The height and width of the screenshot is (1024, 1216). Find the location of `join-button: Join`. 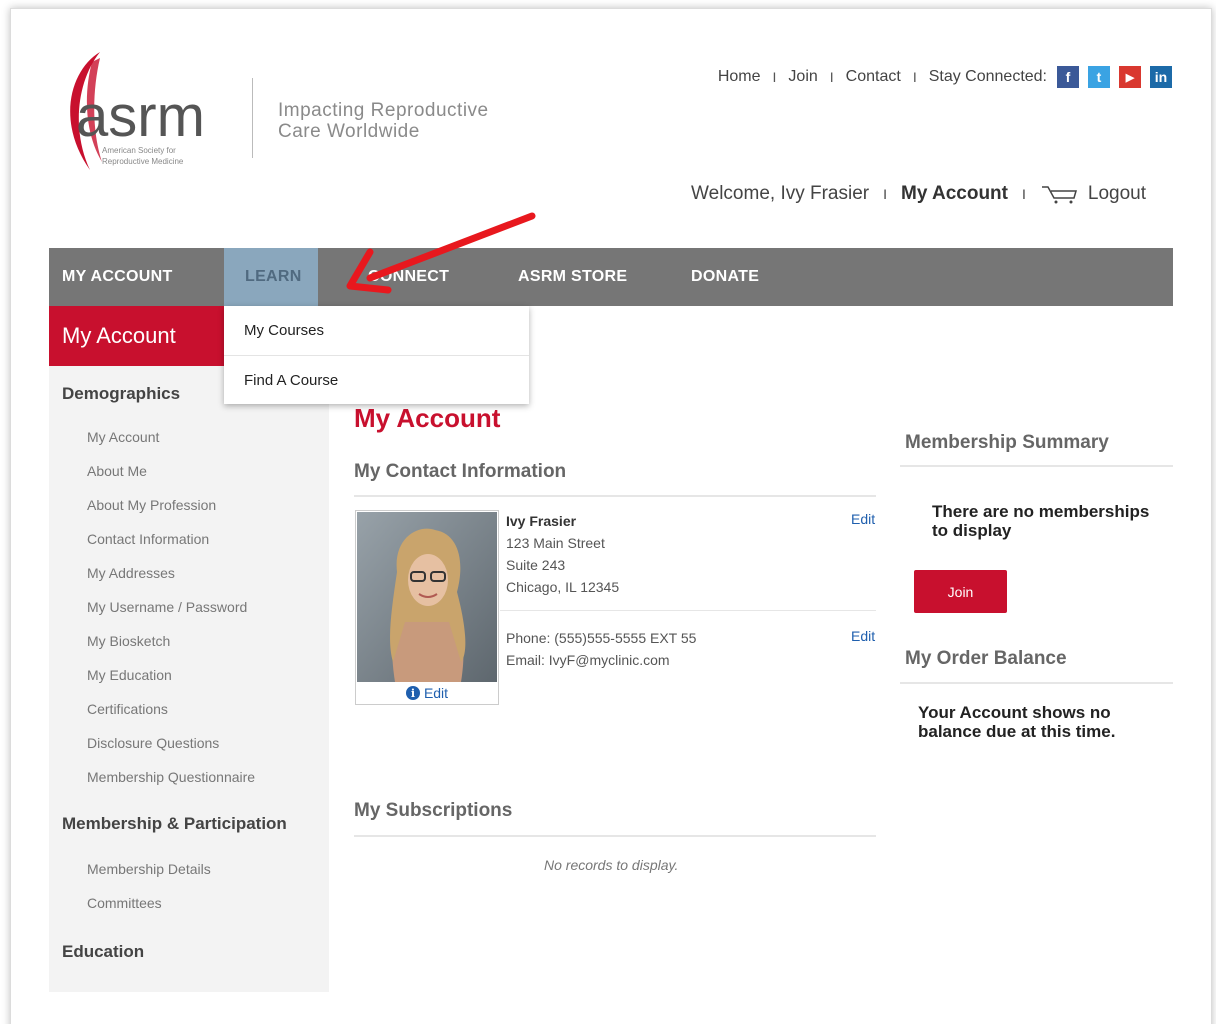

join-button: Join is located at coordinates (960, 591).